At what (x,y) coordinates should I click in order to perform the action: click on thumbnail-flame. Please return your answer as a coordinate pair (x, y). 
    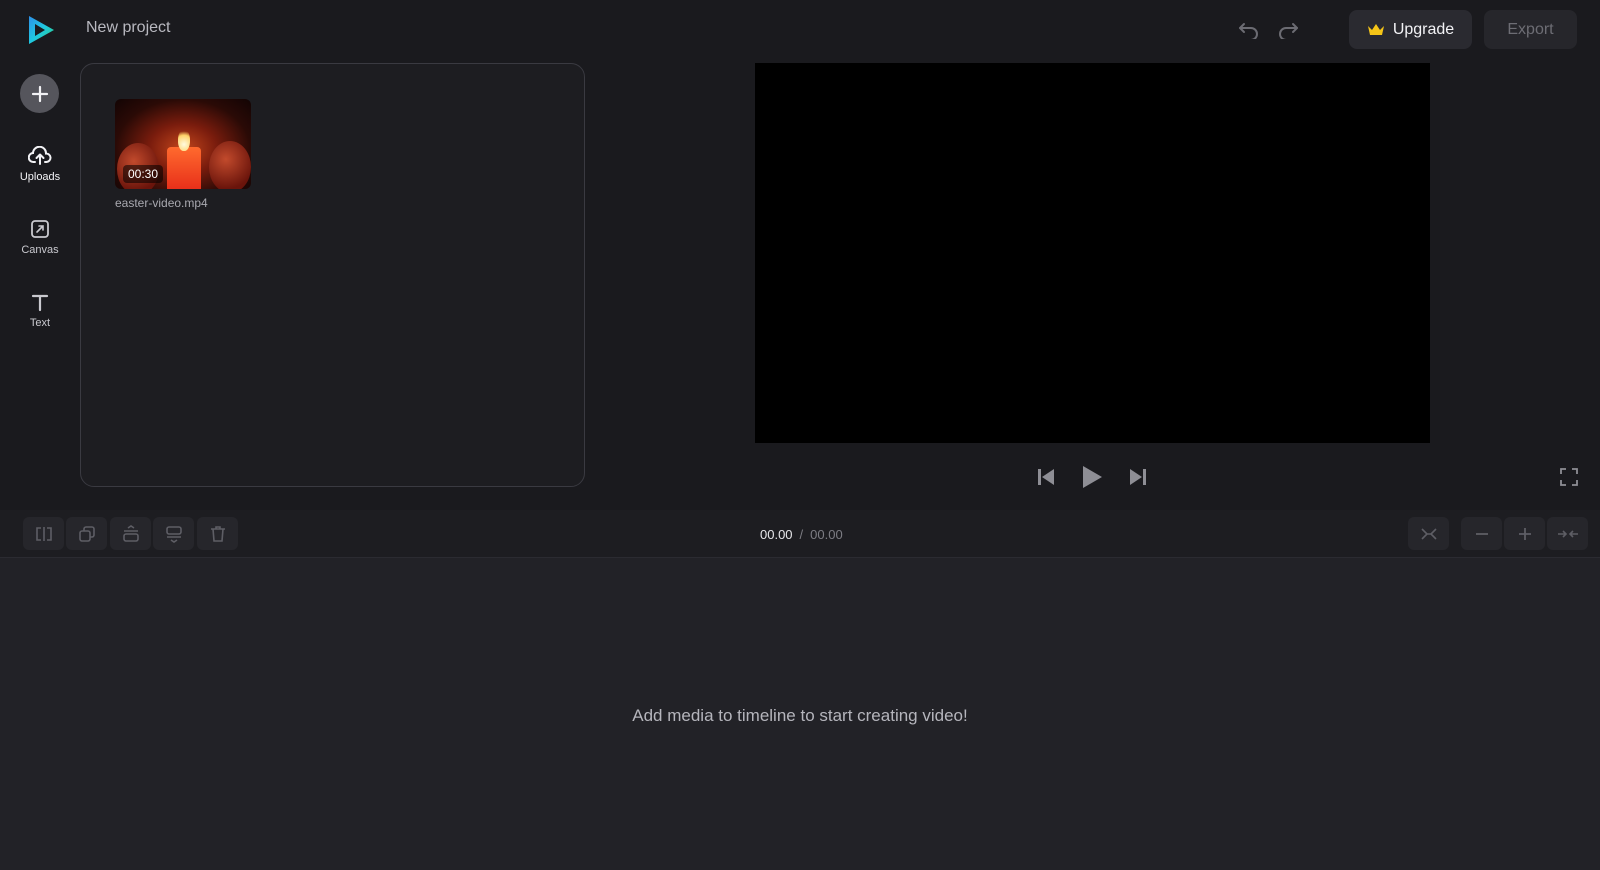
    Looking at the image, I should click on (184, 140).